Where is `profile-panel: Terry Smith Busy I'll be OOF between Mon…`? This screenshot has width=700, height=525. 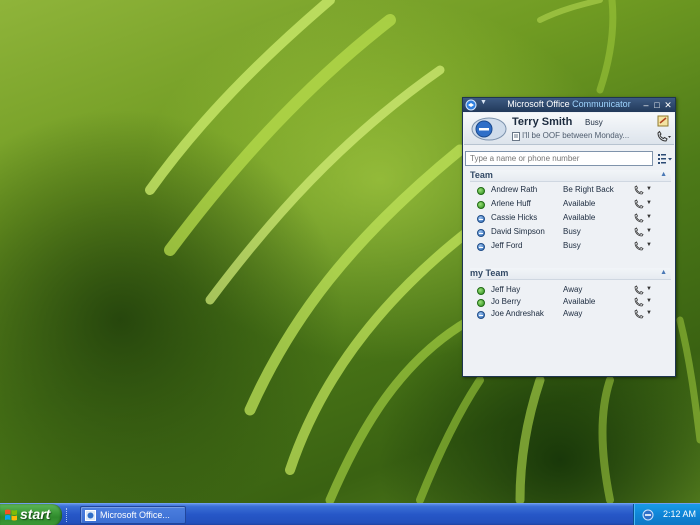 profile-panel: Terry Smith Busy I'll be OOF between Mon… is located at coordinates (569, 129).